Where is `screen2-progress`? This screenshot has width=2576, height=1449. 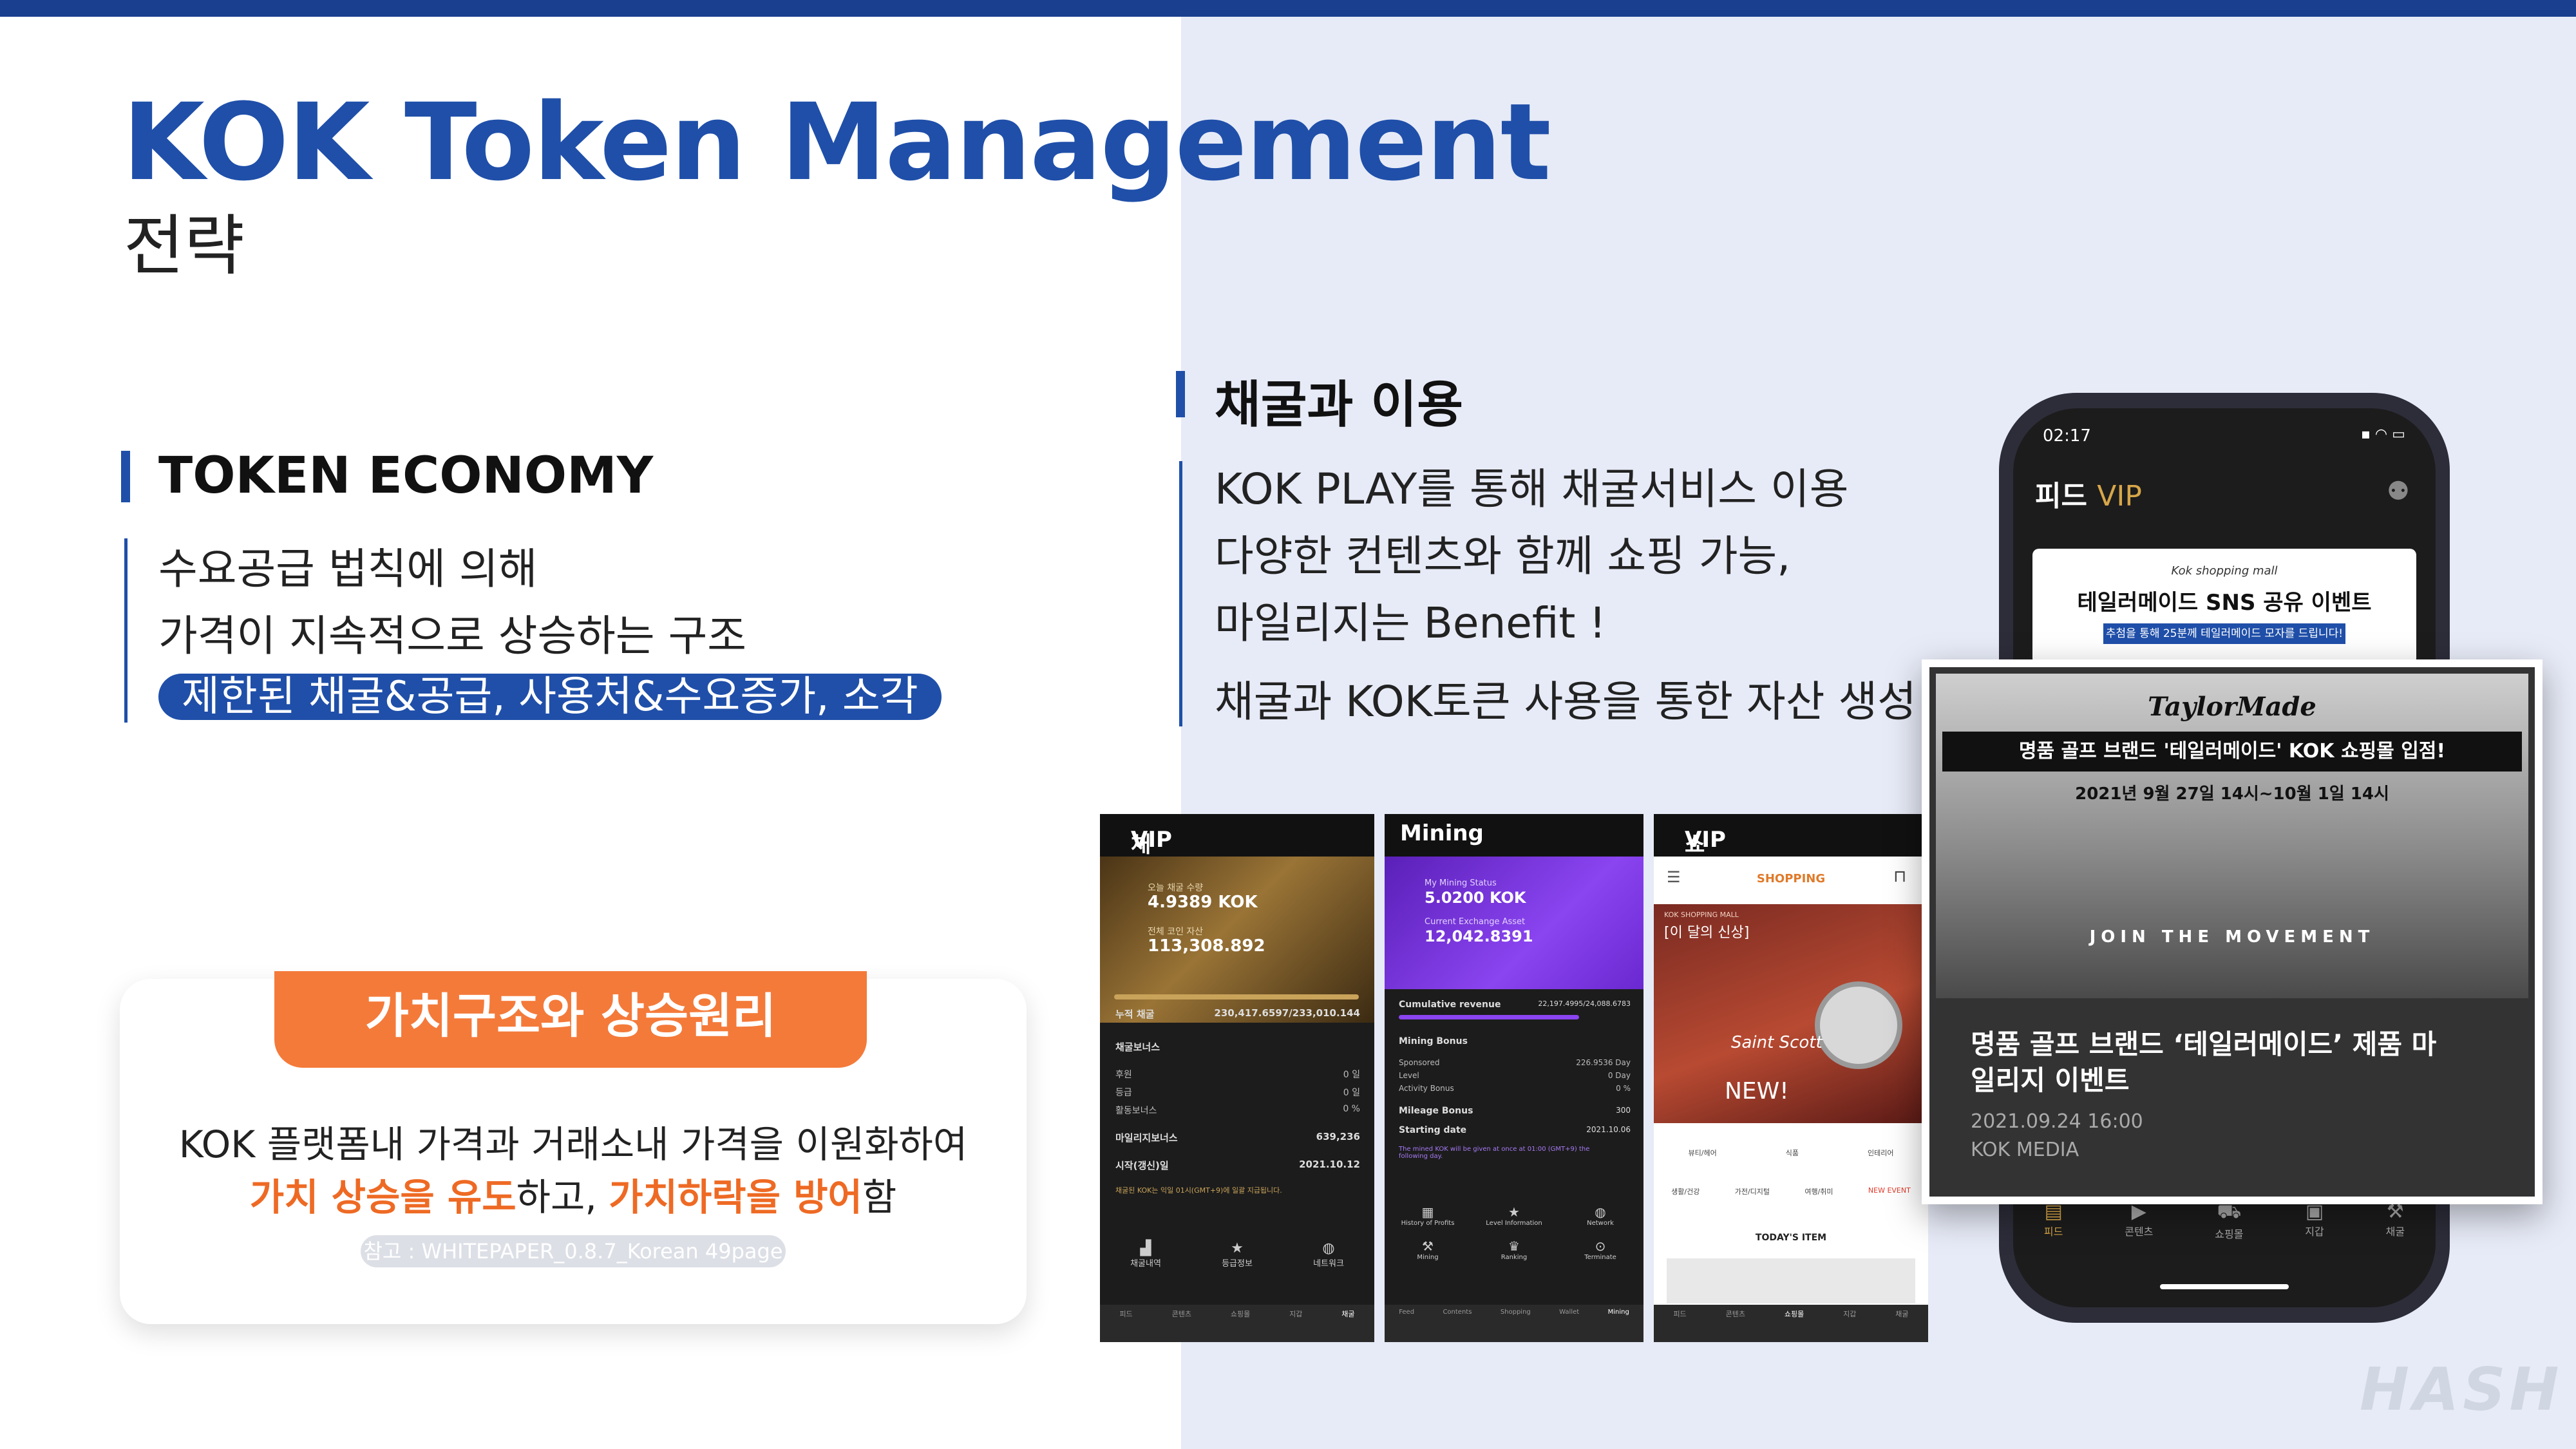 screen2-progress is located at coordinates (1489, 1017).